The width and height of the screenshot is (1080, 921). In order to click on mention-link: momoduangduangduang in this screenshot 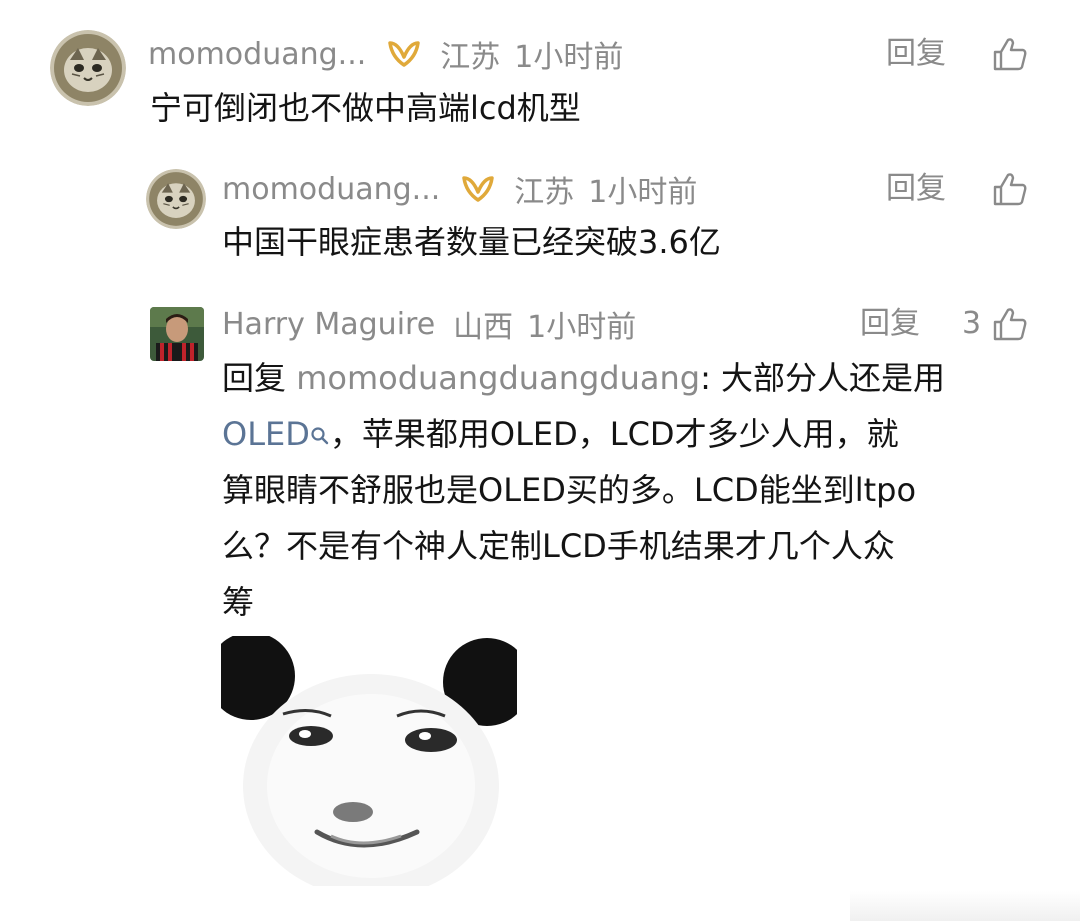, I will do `click(498, 378)`.